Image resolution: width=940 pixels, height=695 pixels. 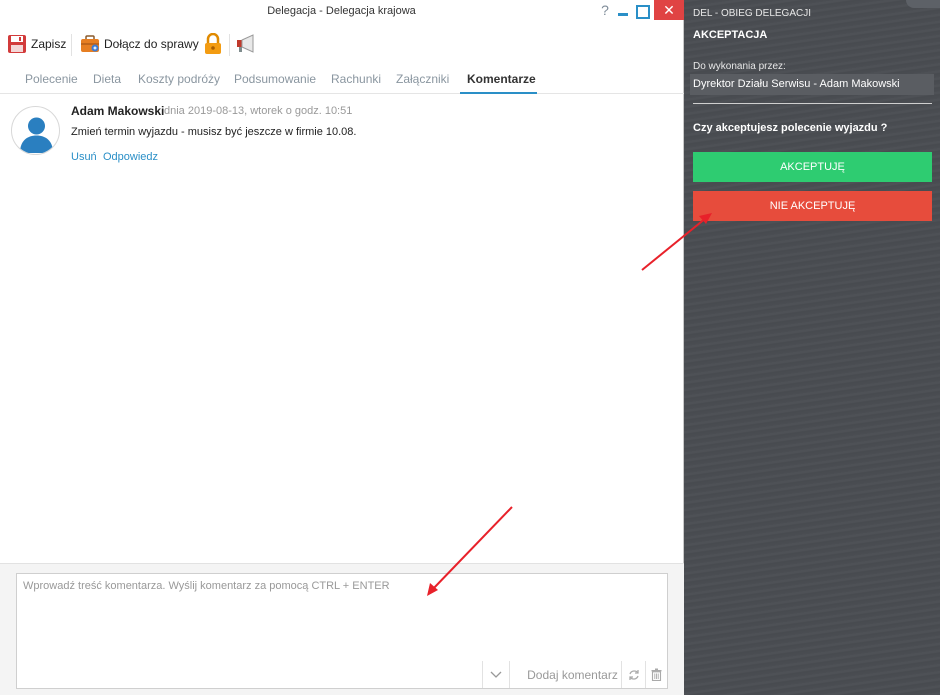 What do you see at coordinates (498, 93) in the screenshot?
I see `active-tab-indicator` at bounding box center [498, 93].